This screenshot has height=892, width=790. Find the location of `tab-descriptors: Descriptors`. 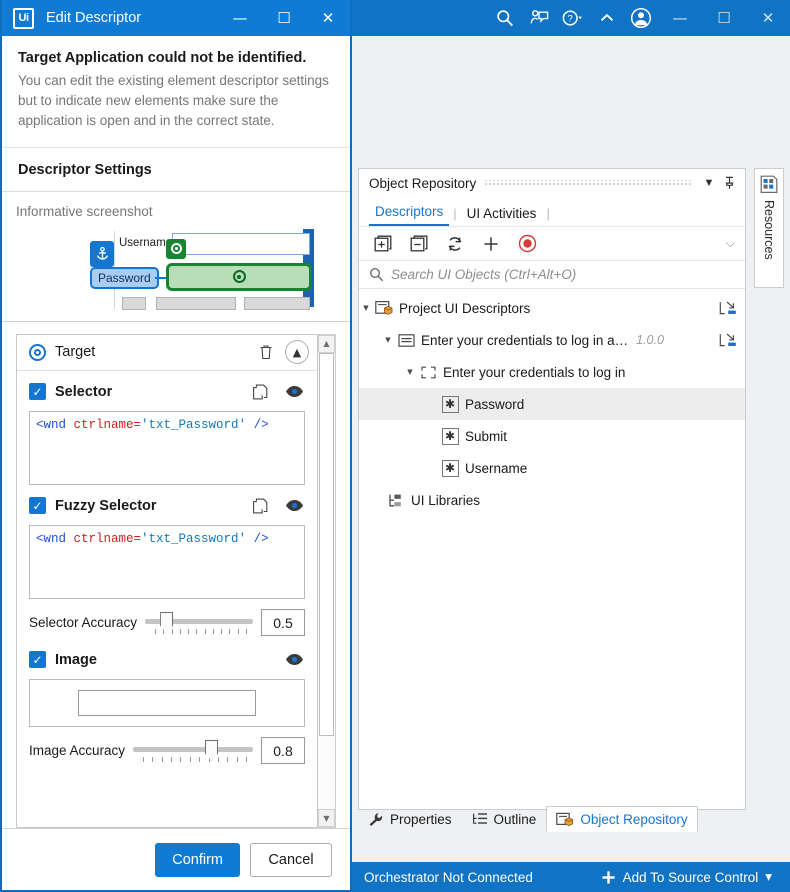

tab-descriptors: Descriptors is located at coordinates (409, 215).